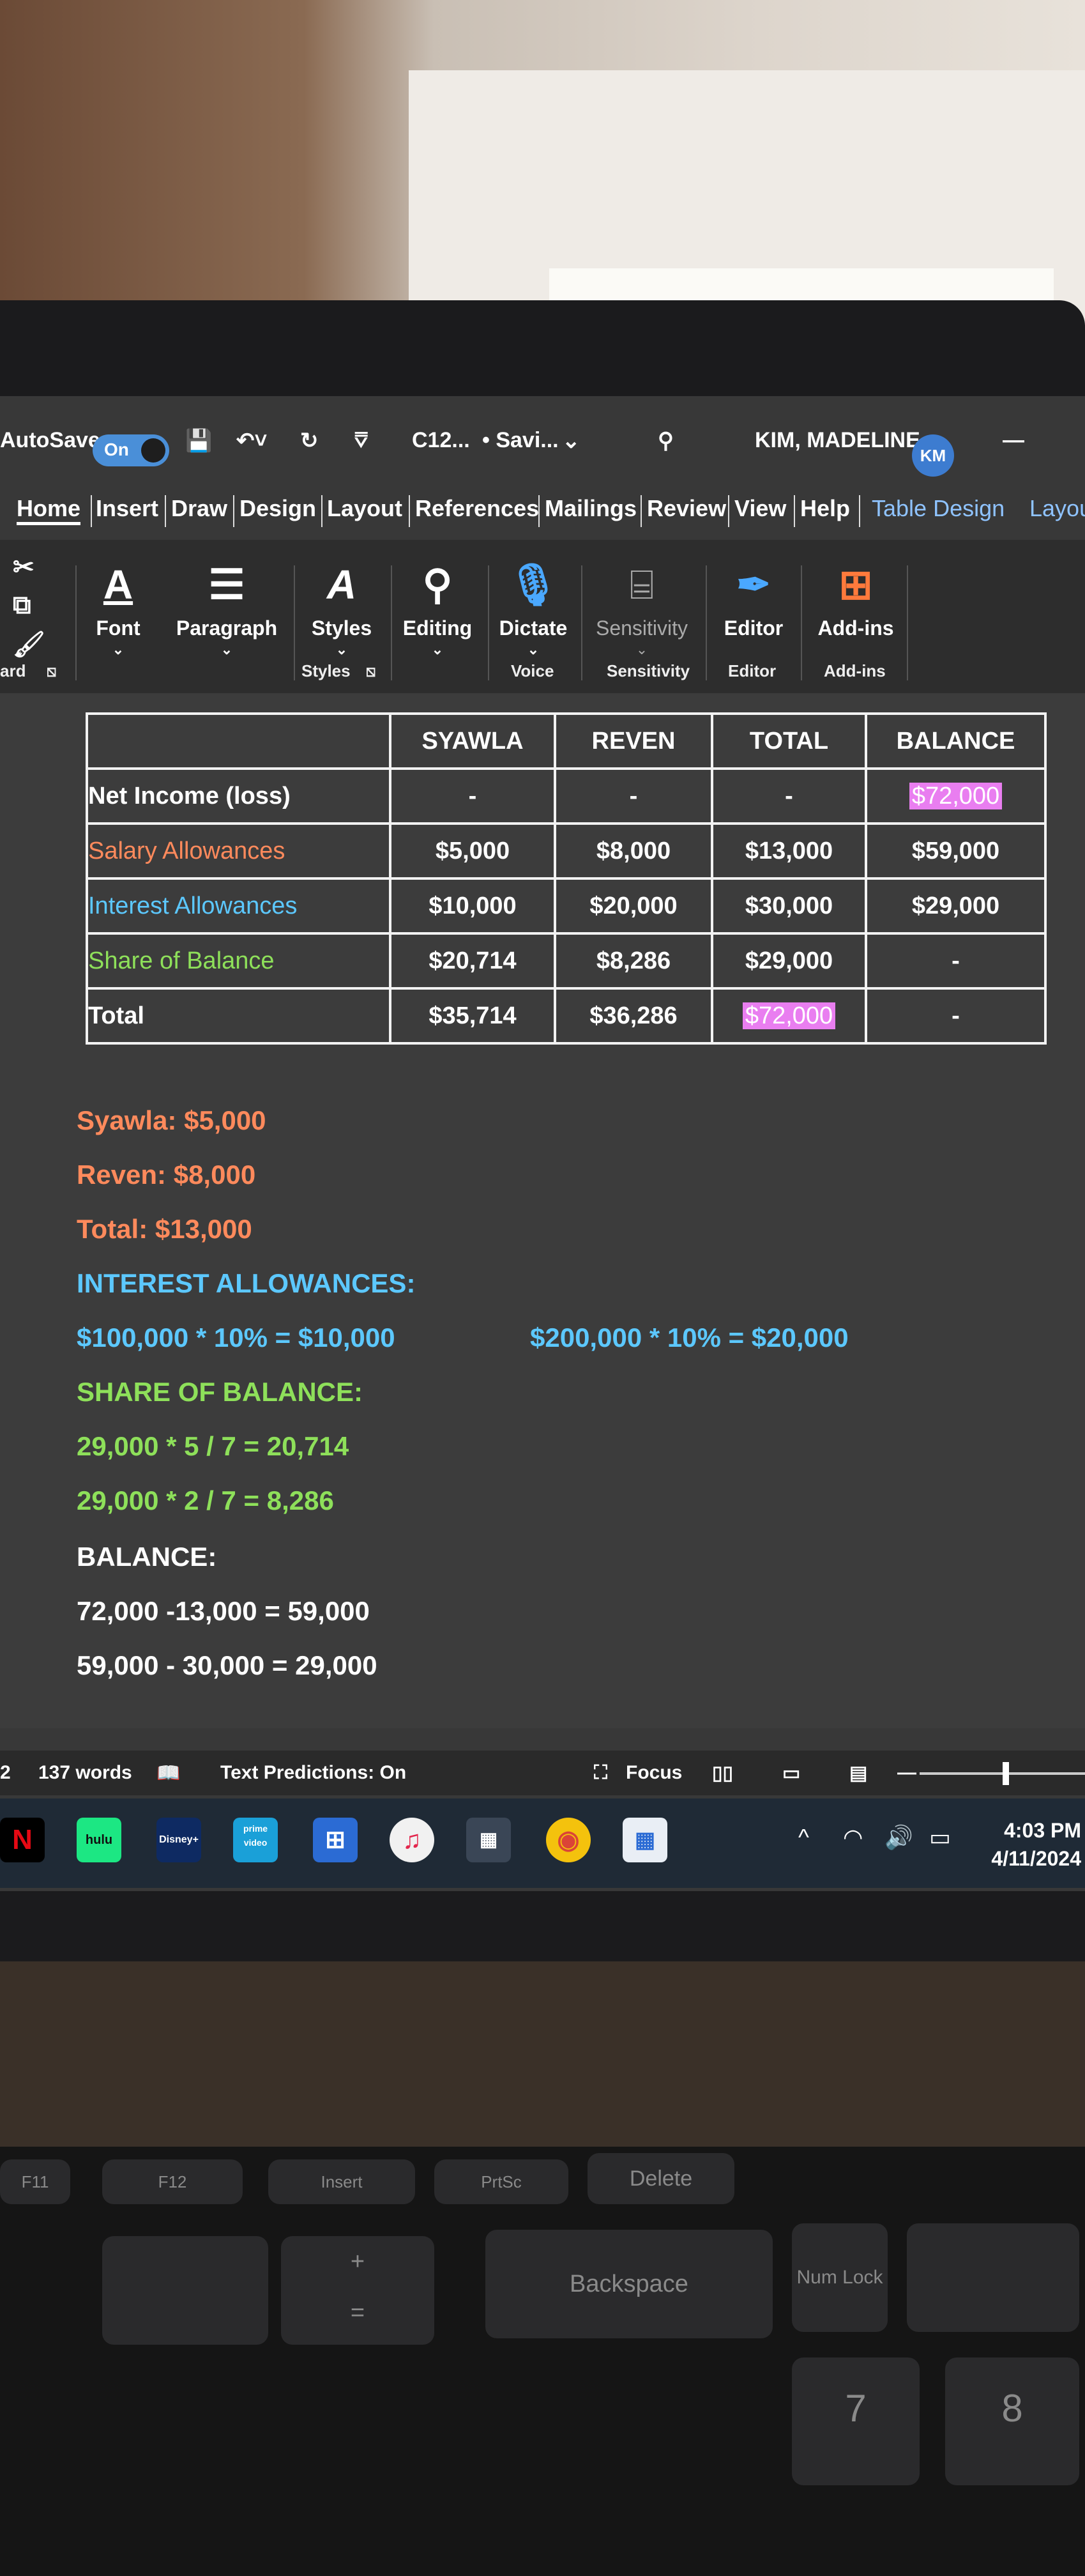 The width and height of the screenshot is (1085, 2576). I want to click on word-count: 137 words, so click(85, 1773).